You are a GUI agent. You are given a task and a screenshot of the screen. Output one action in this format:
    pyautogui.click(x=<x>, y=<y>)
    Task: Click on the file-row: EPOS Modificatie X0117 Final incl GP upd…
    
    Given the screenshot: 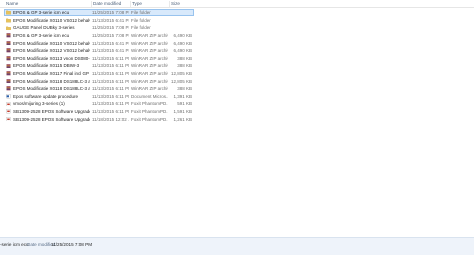 What is the action you would take?
    pyautogui.click(x=237, y=74)
    